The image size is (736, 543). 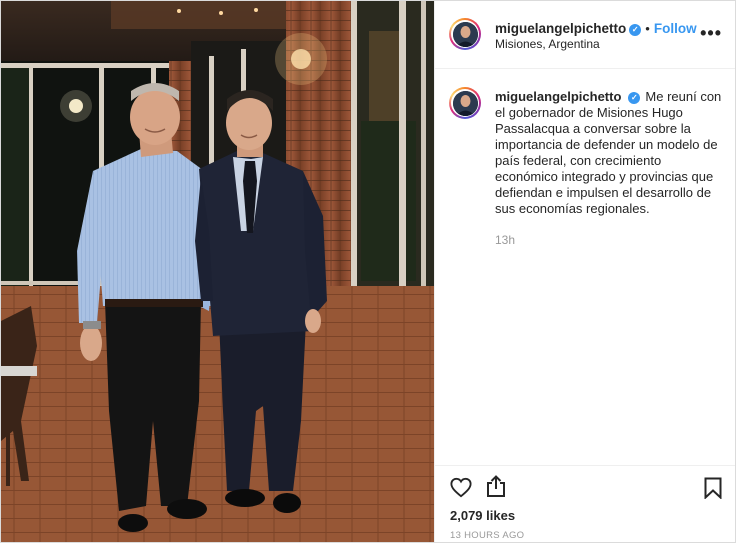 I want to click on avatar-image, so click(x=465, y=34).